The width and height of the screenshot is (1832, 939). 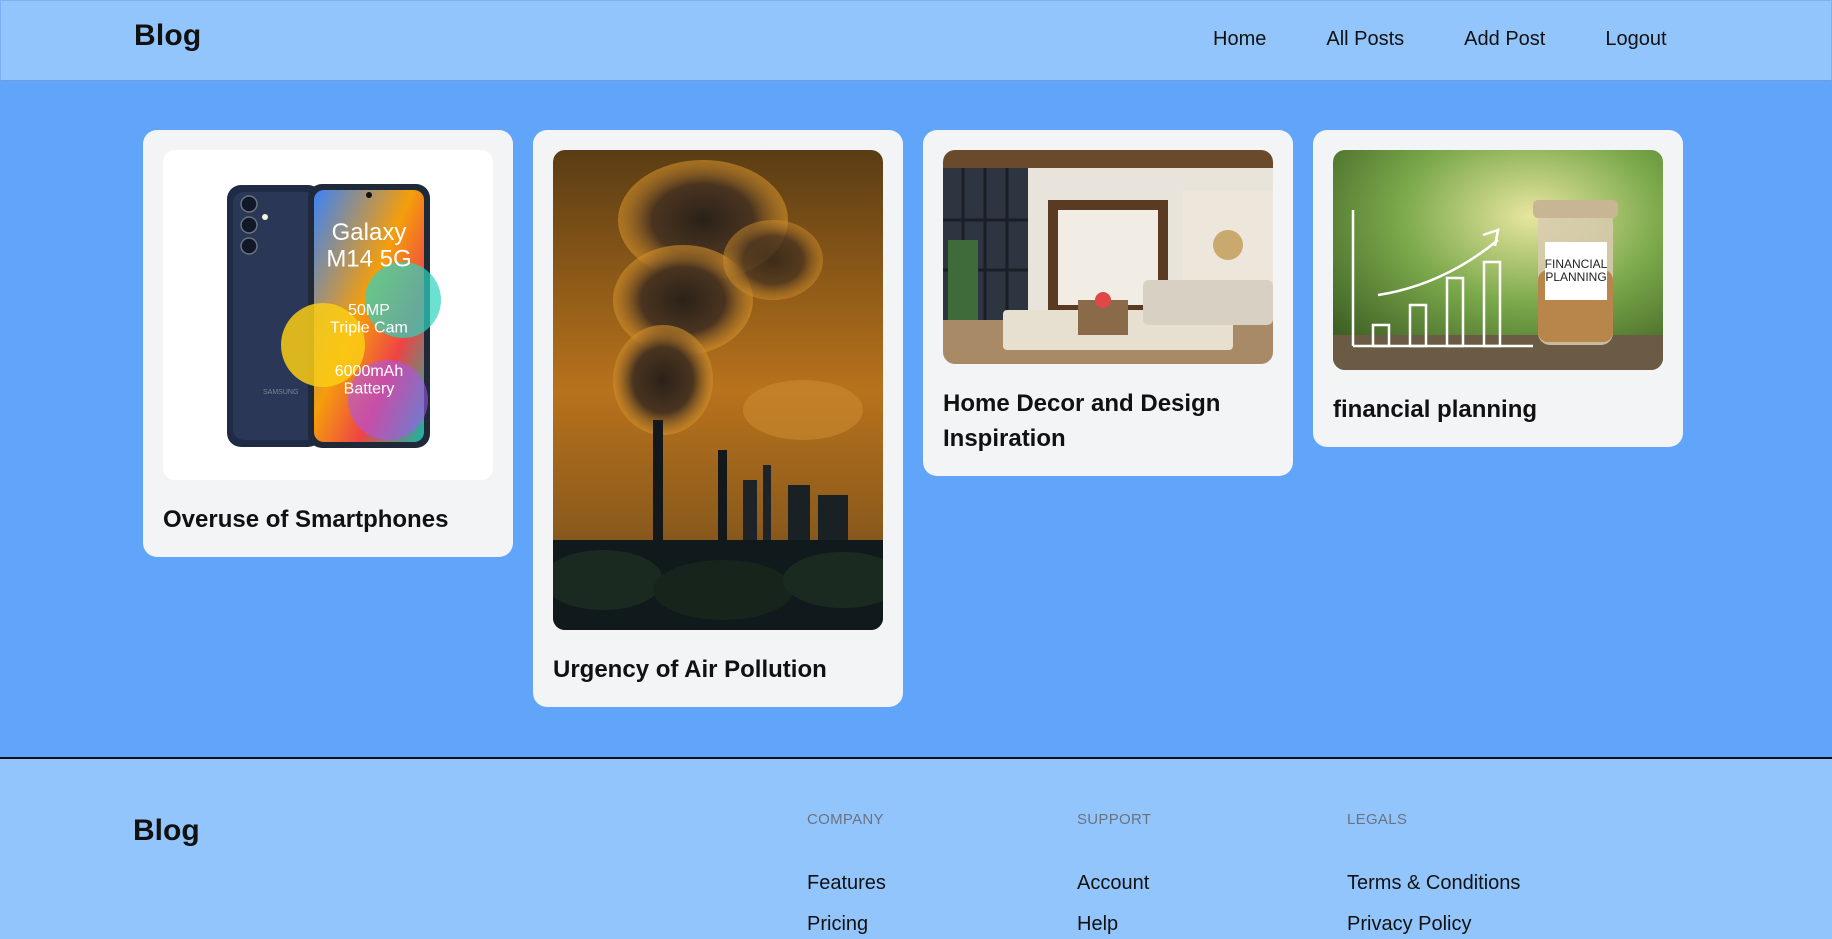 What do you see at coordinates (1576, 270) in the screenshot?
I see `jar-label-text: FINANCIAL PLANNING` at bounding box center [1576, 270].